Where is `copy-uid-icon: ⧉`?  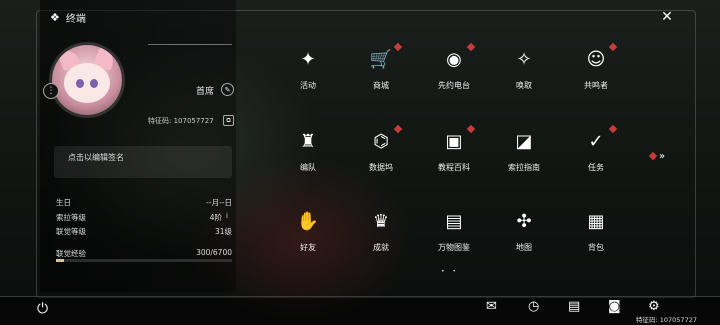 copy-uid-icon: ⧉ is located at coordinates (228, 120).